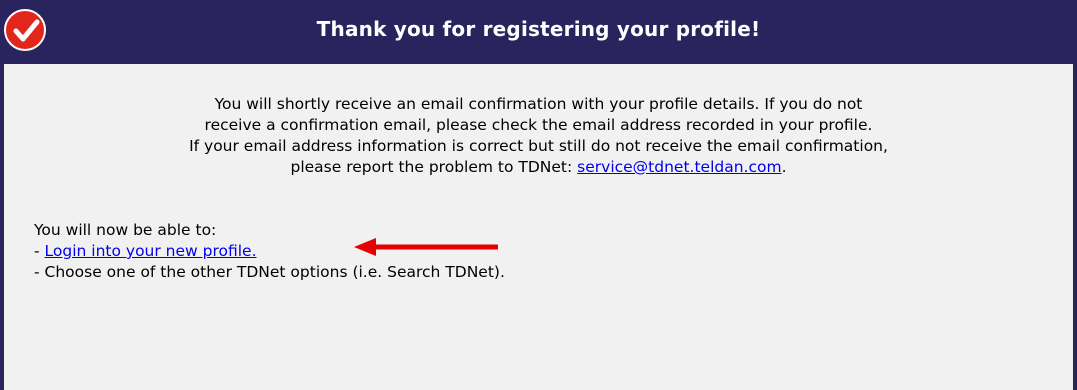  Describe the element at coordinates (434, 167) in the screenshot. I see `notice-line-4-prefix: please report the problem to TDNet:` at that location.